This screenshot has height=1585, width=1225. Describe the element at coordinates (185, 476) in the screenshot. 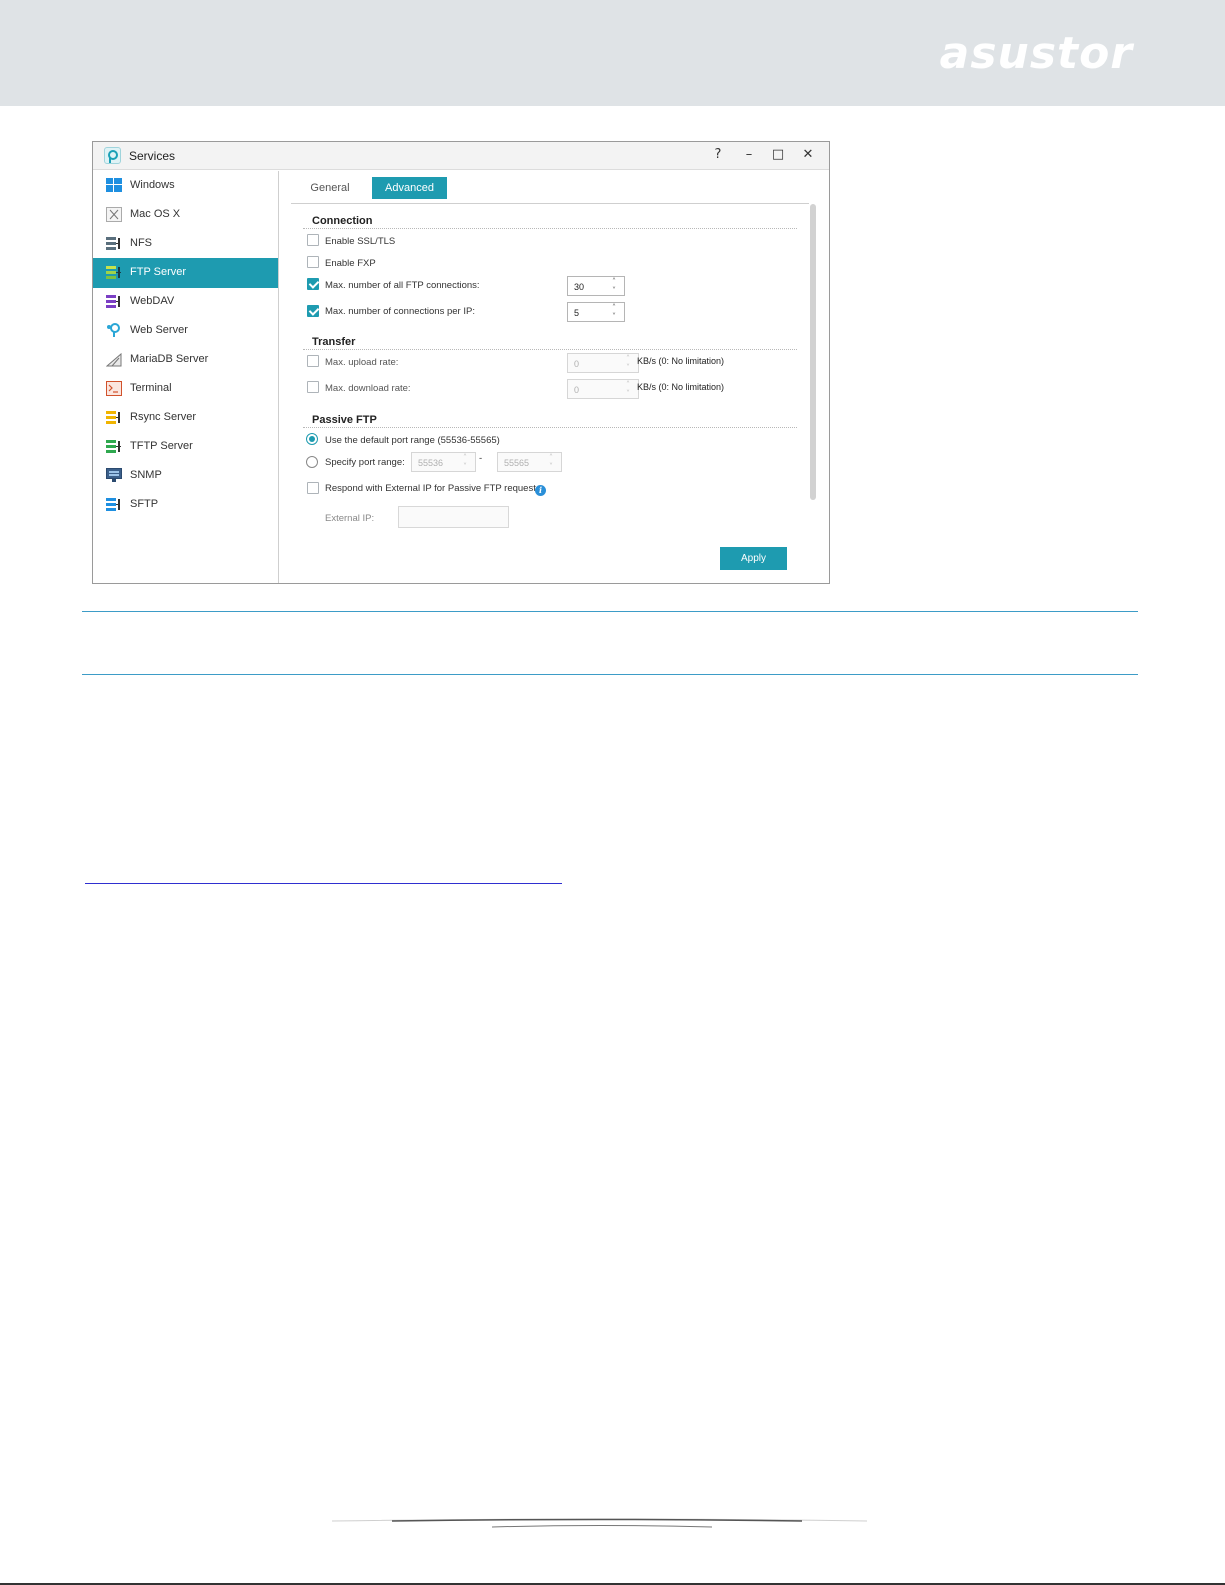

I see `sidebar-item-snmp: SNMP` at that location.